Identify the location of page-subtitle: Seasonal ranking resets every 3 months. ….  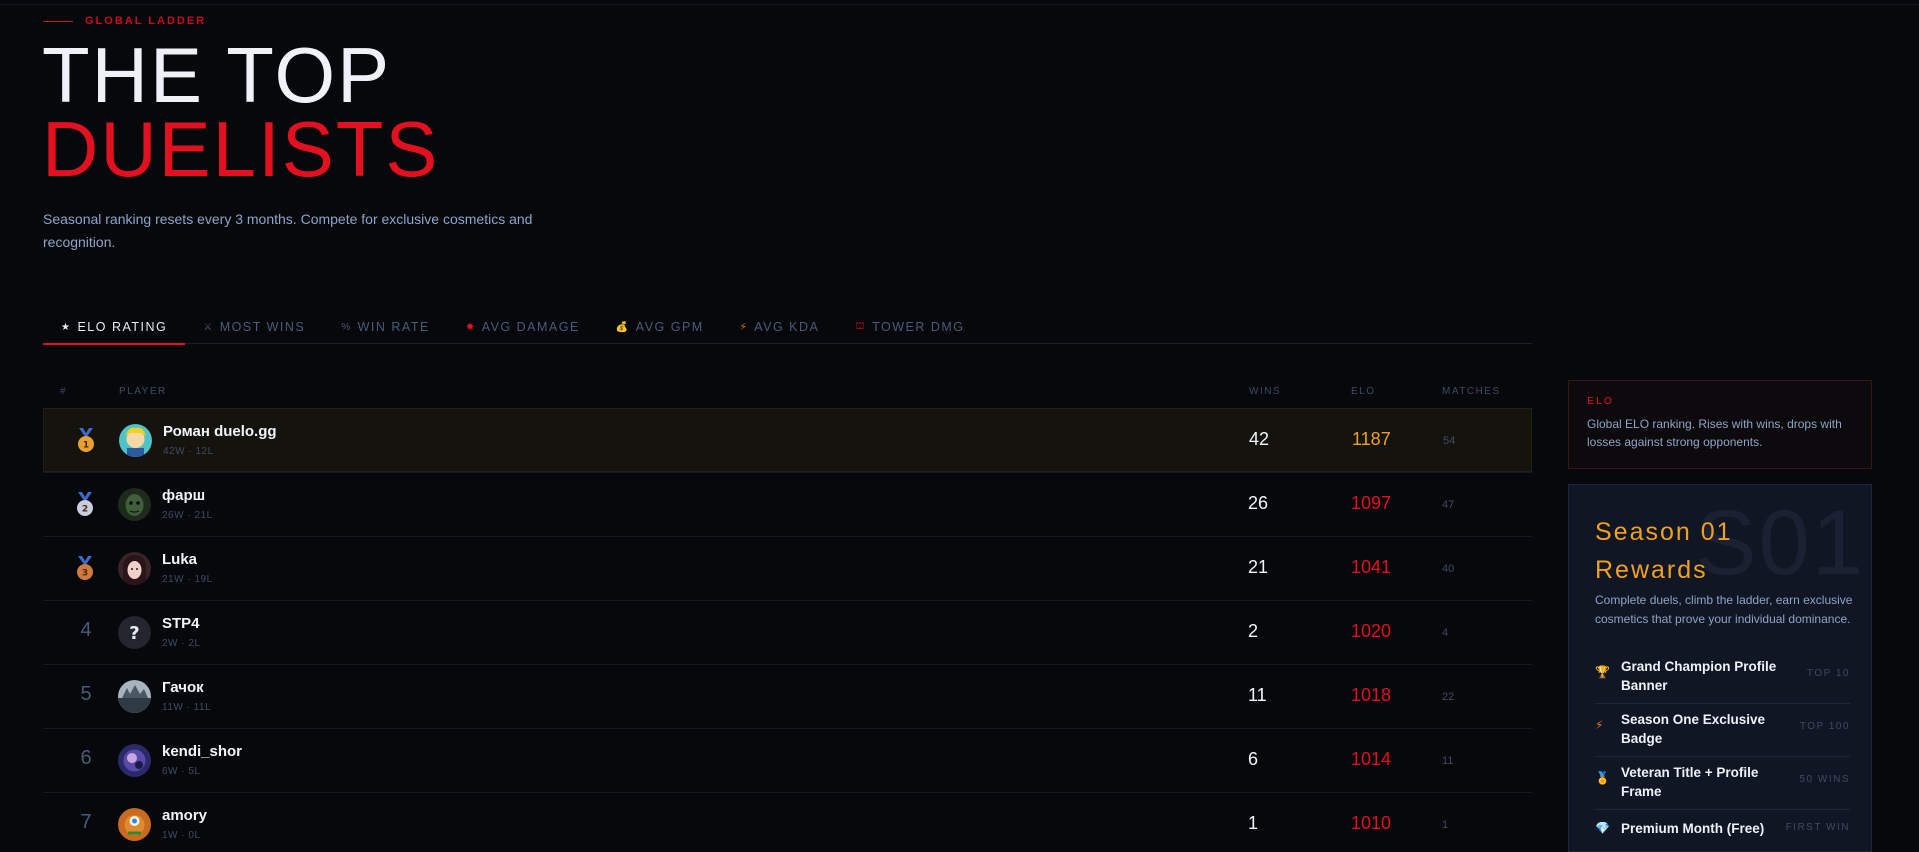
(288, 230).